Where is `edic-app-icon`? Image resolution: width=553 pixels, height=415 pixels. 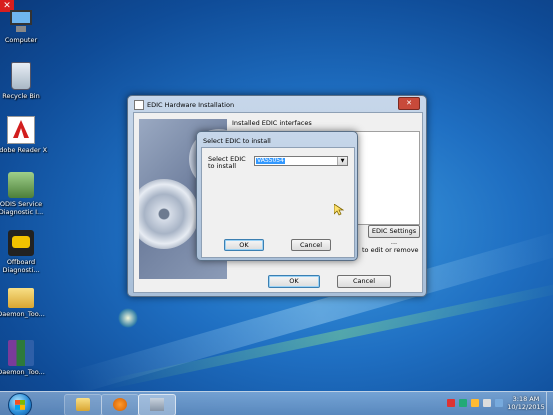 edic-app-icon is located at coordinates (157, 404).